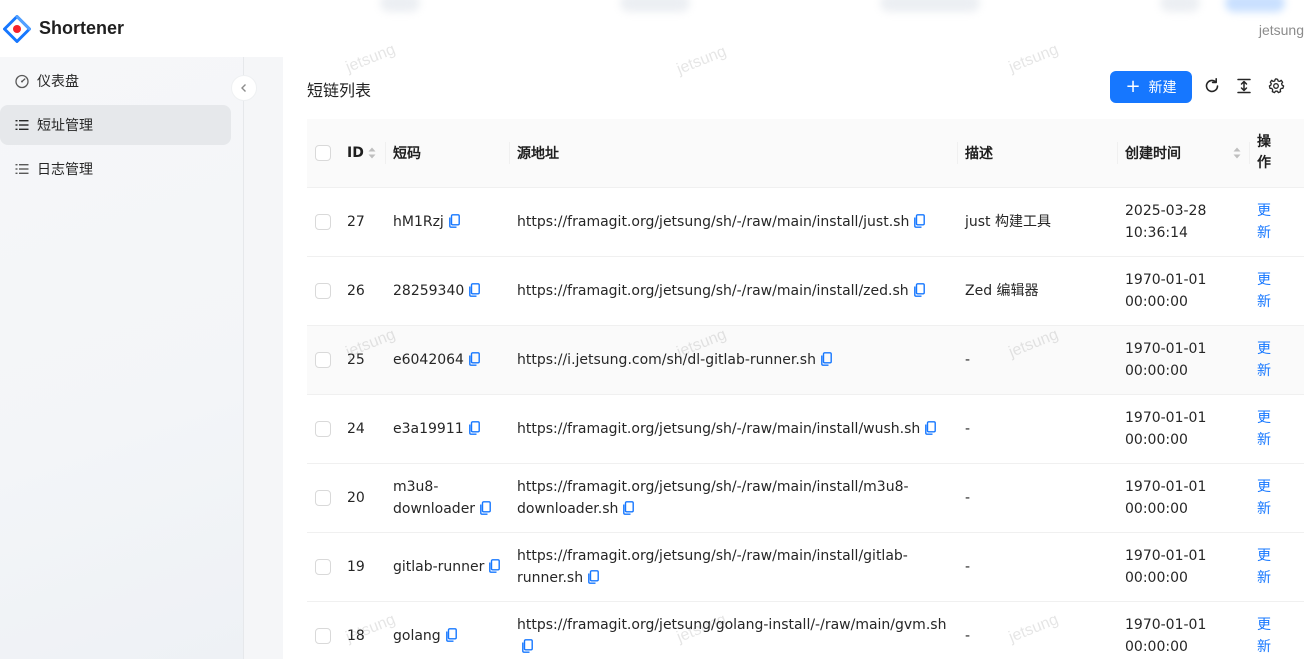 This screenshot has height=659, width=1304. What do you see at coordinates (115, 125) in the screenshot?
I see `sidebar-item-shortlinks: 短址管理` at bounding box center [115, 125].